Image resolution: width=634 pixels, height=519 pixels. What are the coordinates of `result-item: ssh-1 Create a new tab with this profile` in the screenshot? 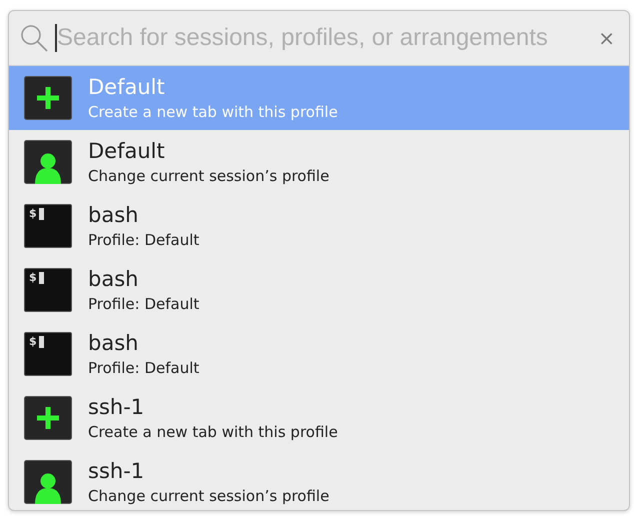 It's located at (319, 418).